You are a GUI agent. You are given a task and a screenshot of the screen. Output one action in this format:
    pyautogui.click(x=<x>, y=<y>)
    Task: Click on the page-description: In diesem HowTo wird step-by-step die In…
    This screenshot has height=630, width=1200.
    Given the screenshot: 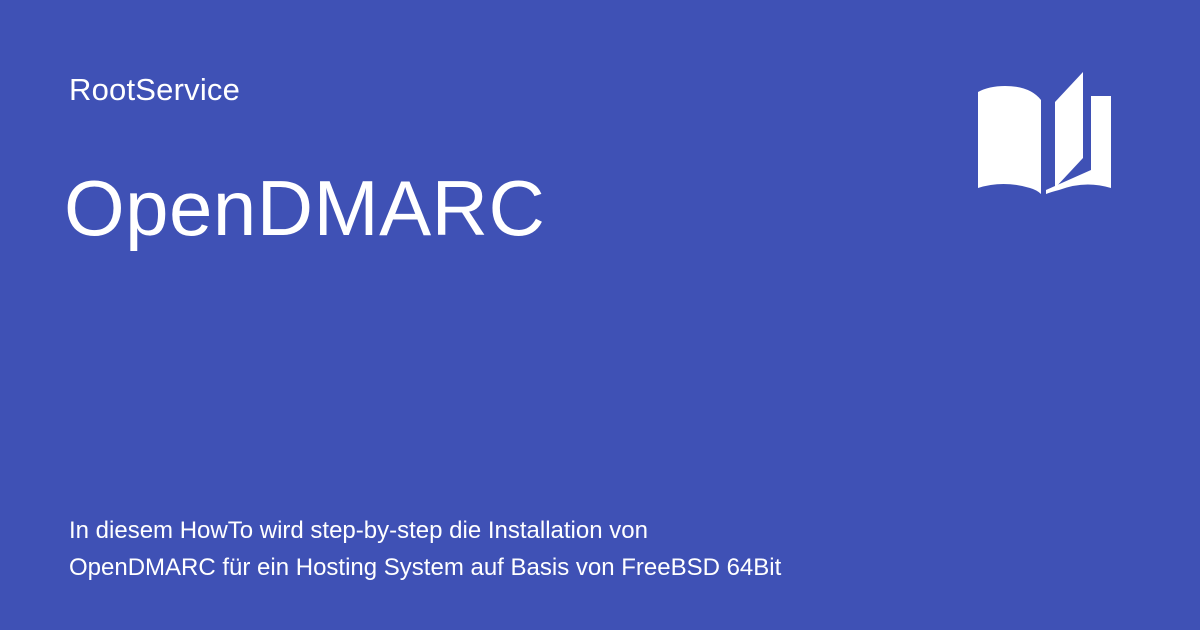 What is the action you would take?
    pyautogui.click(x=519, y=549)
    